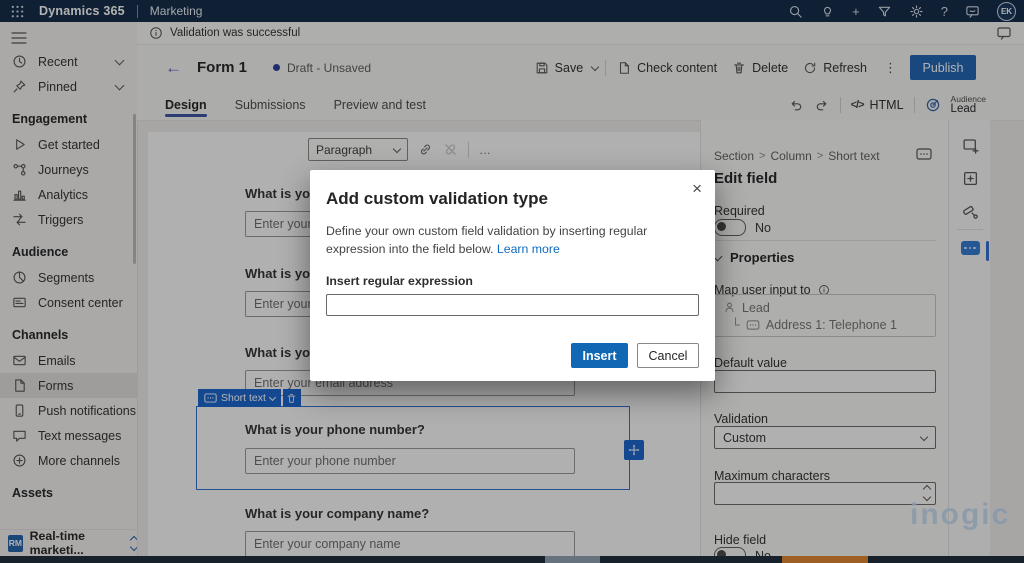  Describe the element at coordinates (68, 169) in the screenshot. I see `sidebar-item-journeys: Journeys` at that location.